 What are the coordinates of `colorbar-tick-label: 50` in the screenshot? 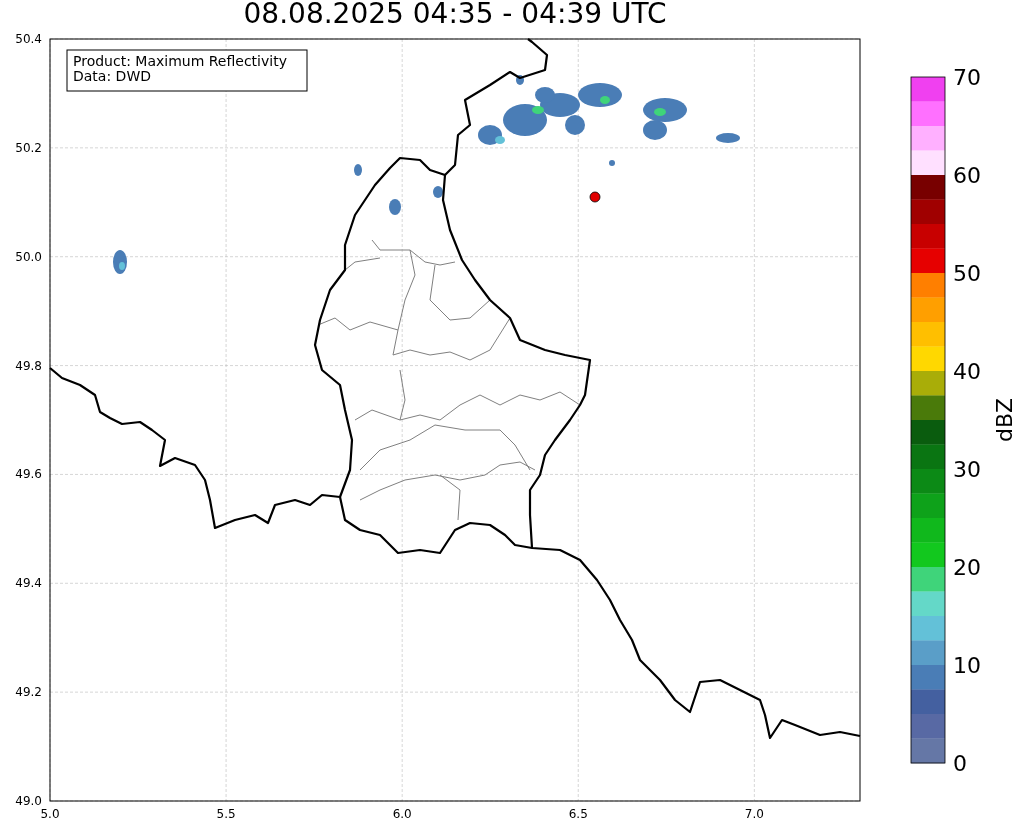 It's located at (967, 273).